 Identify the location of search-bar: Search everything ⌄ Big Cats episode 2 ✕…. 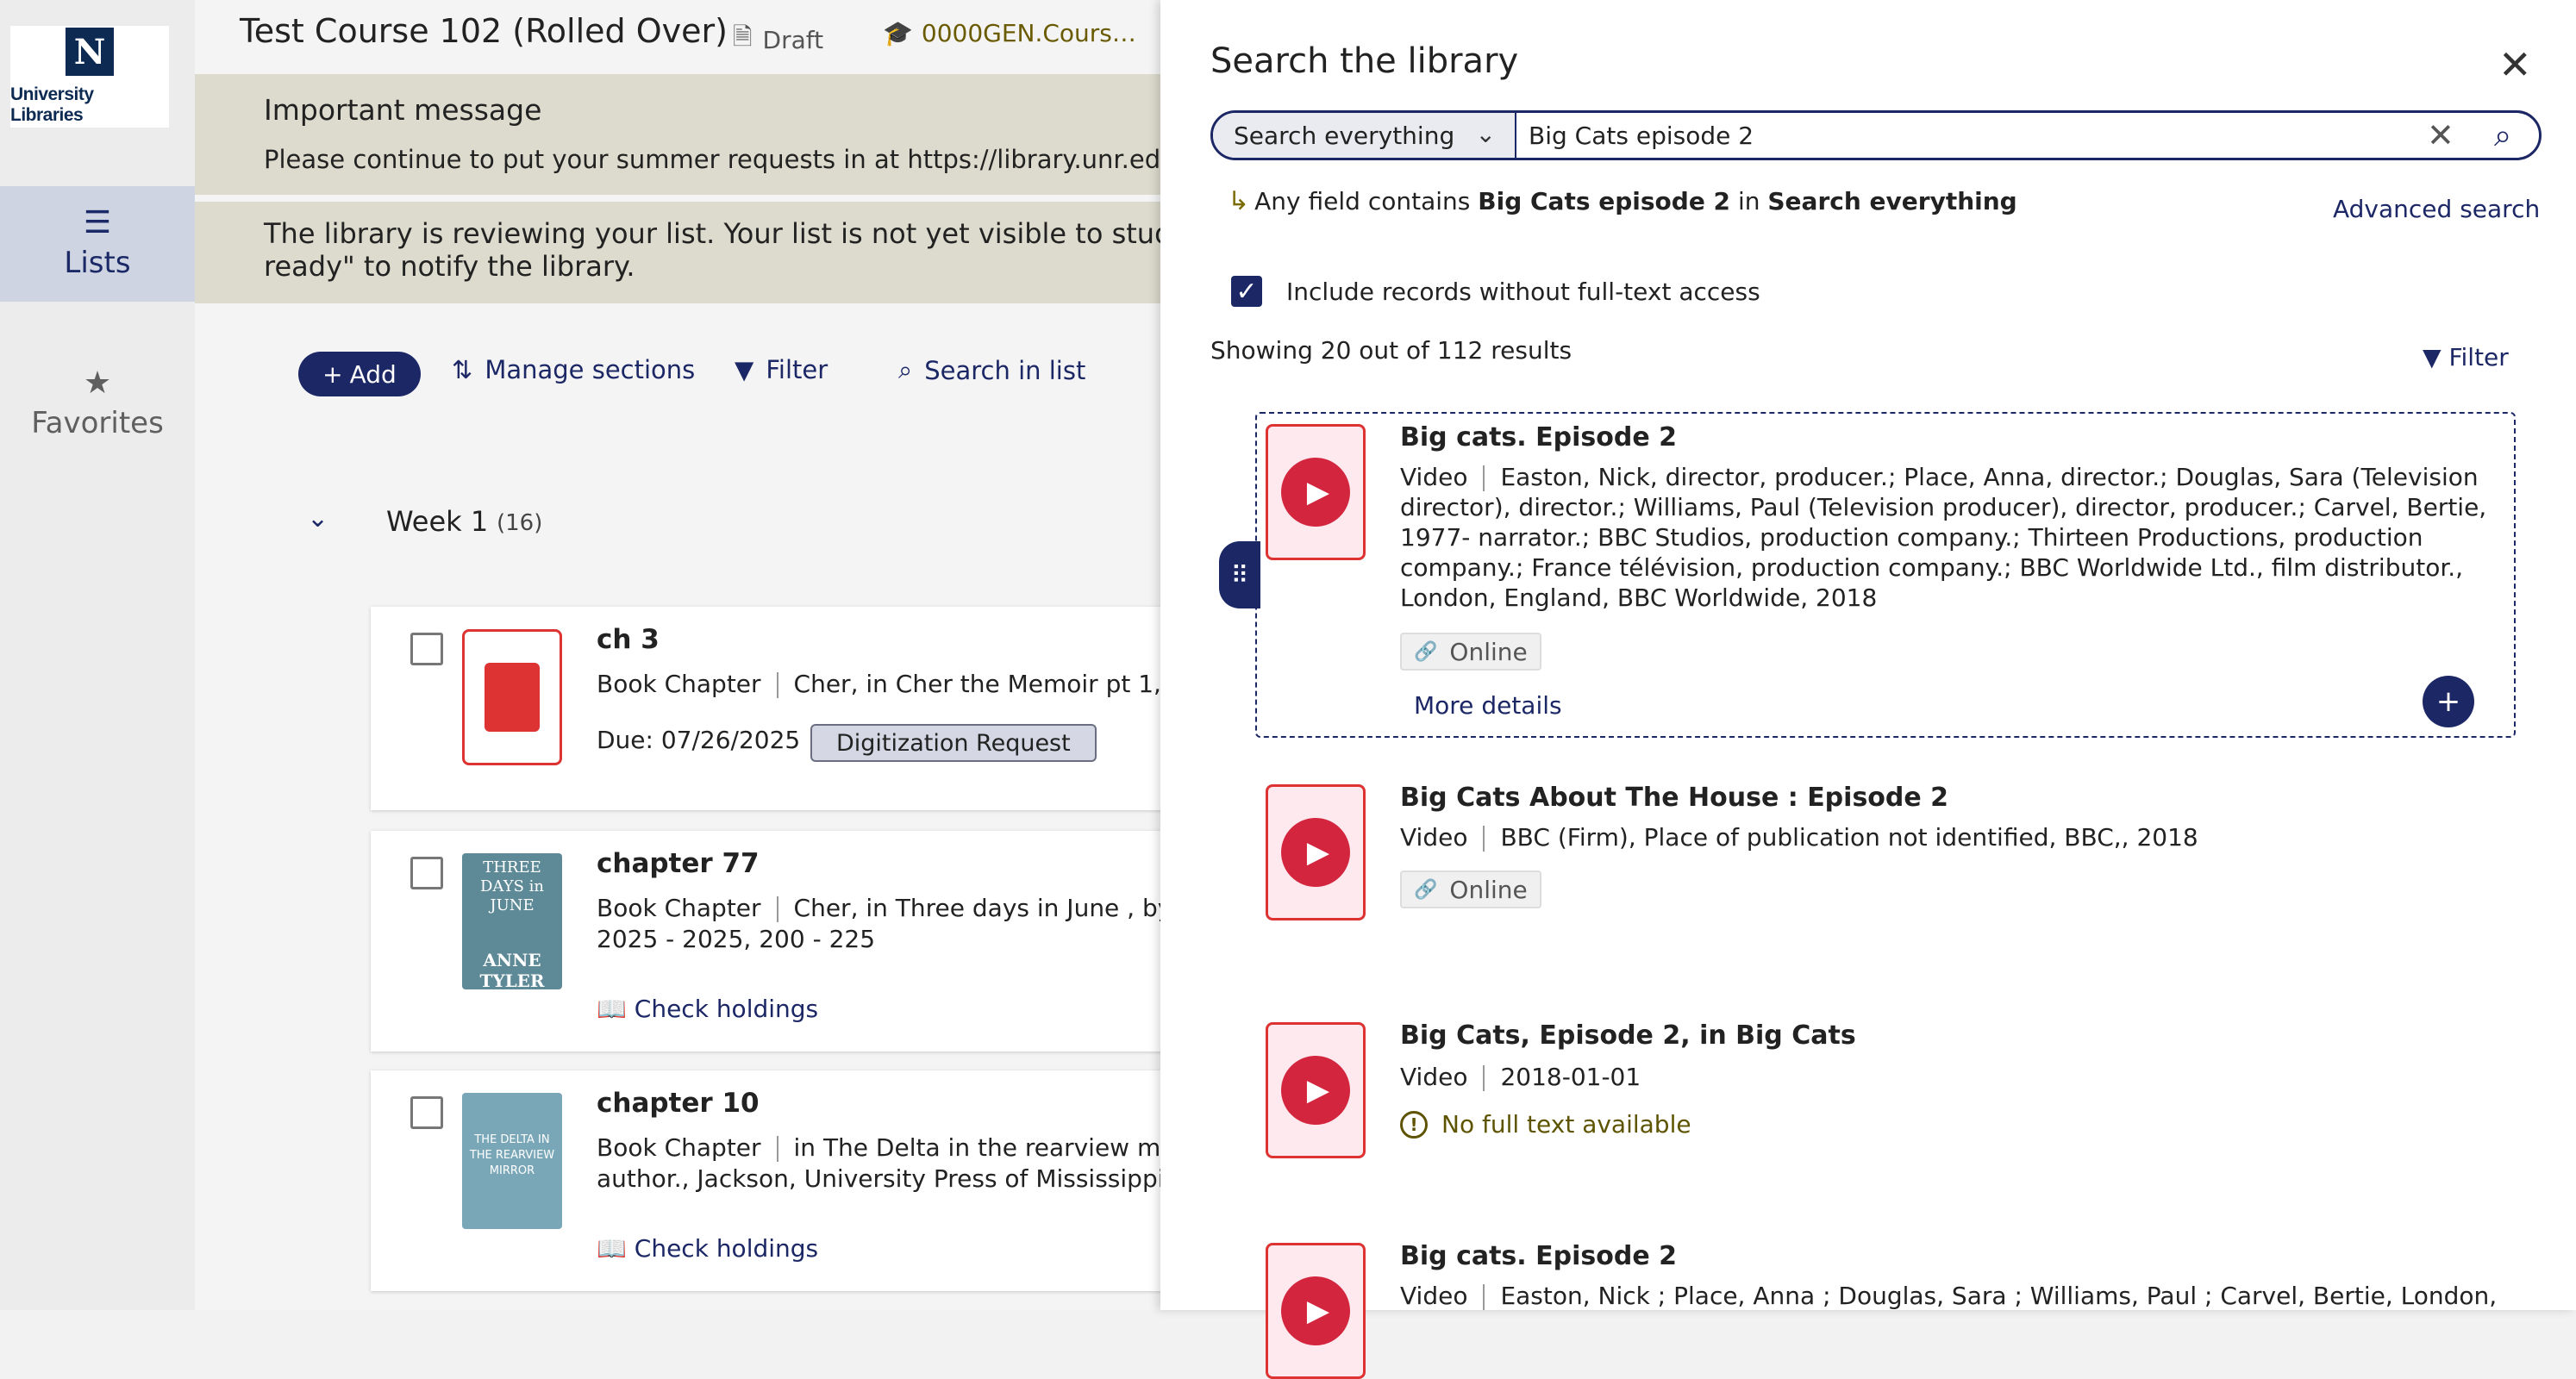
(1876, 135).